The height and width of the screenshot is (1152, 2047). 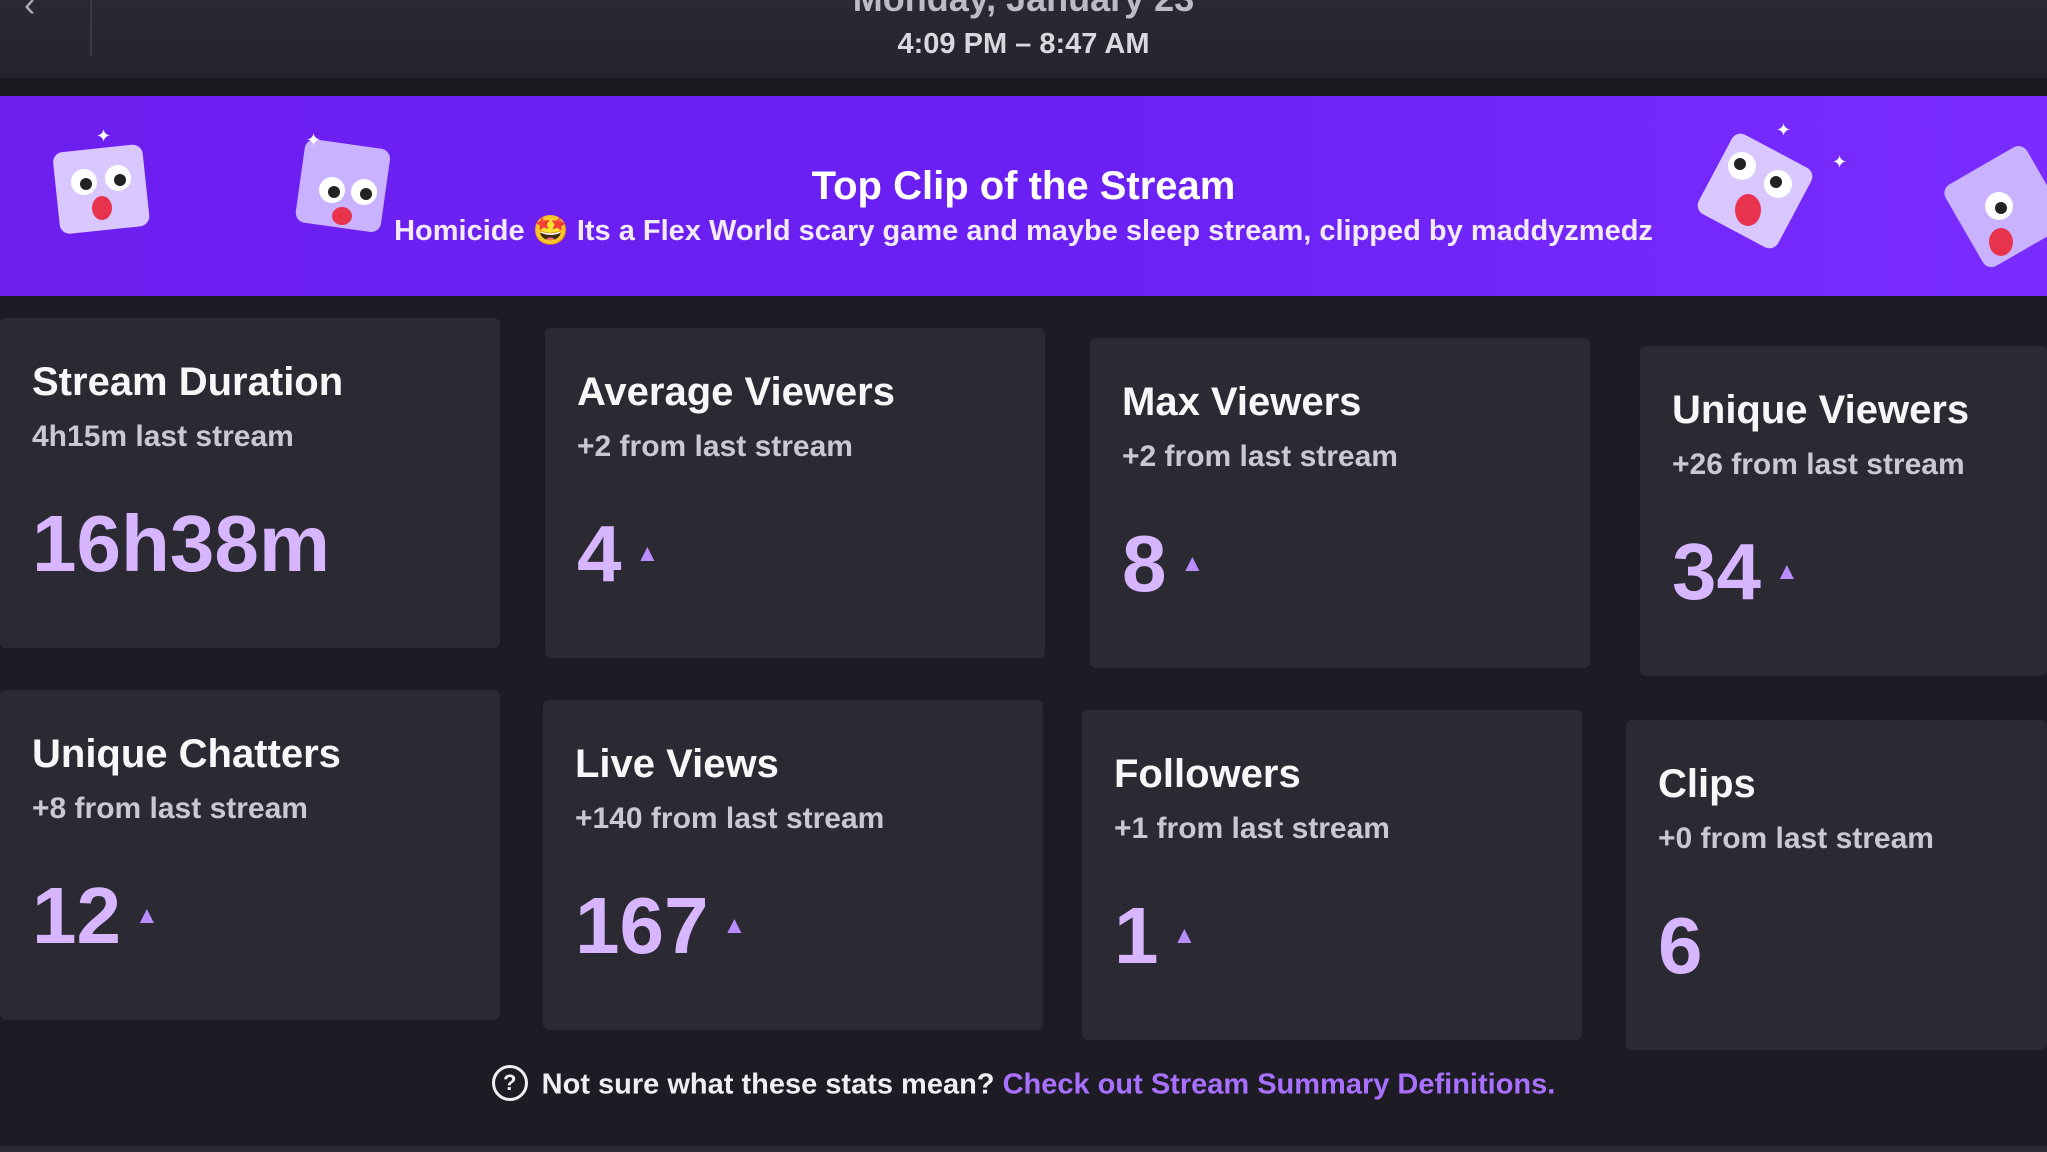 What do you see at coordinates (1340, 503) in the screenshot?
I see `stat-card-max-viewers: Max Viewers +2 from last stream 8 ▲` at bounding box center [1340, 503].